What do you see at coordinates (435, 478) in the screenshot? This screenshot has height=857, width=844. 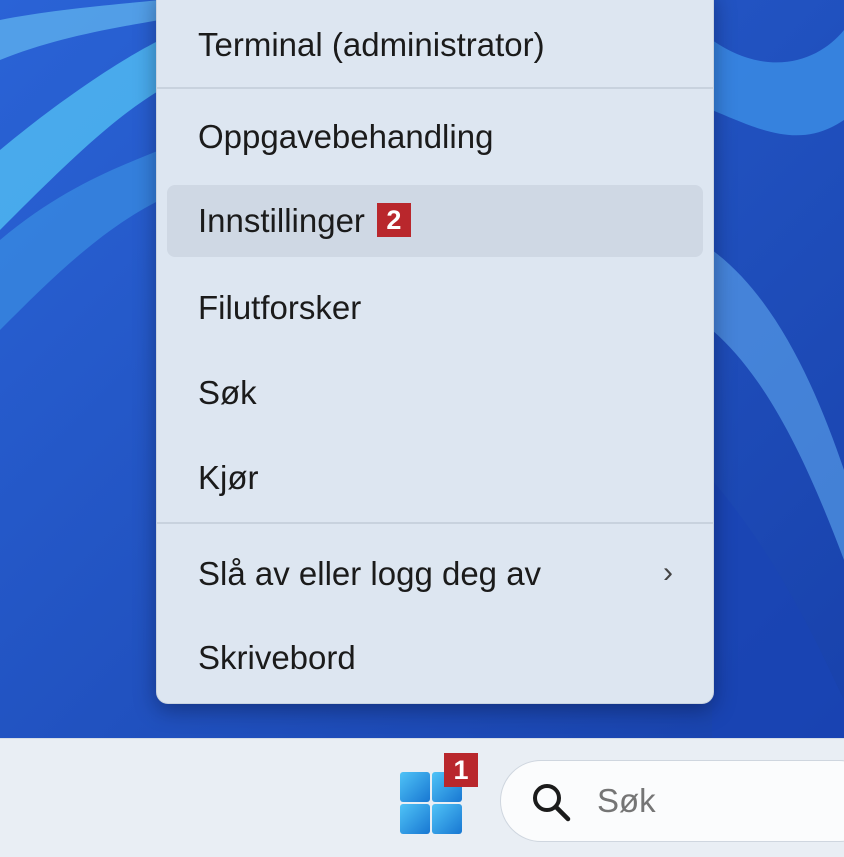 I see `menu-item-run: Kjør` at bounding box center [435, 478].